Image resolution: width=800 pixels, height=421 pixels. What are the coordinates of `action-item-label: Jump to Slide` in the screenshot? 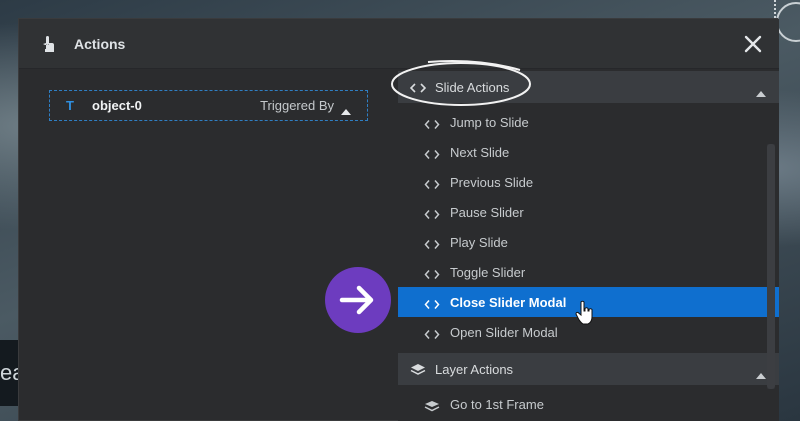 It's located at (489, 122).